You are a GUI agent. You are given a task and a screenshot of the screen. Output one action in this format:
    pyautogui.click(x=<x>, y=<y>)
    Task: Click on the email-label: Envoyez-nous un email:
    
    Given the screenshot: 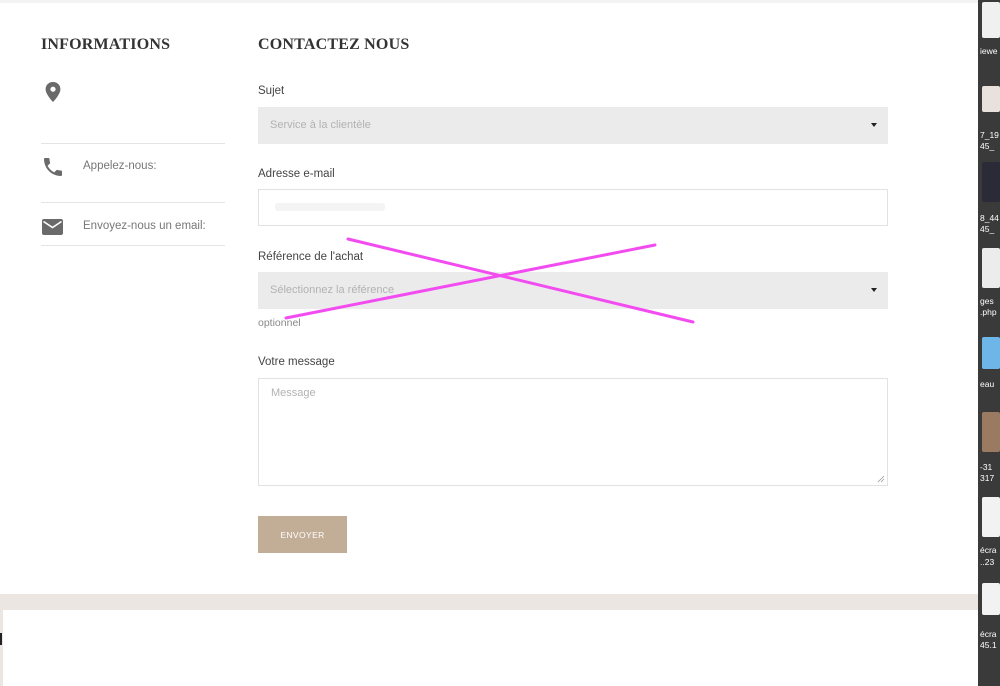 What is the action you would take?
    pyautogui.click(x=144, y=226)
    